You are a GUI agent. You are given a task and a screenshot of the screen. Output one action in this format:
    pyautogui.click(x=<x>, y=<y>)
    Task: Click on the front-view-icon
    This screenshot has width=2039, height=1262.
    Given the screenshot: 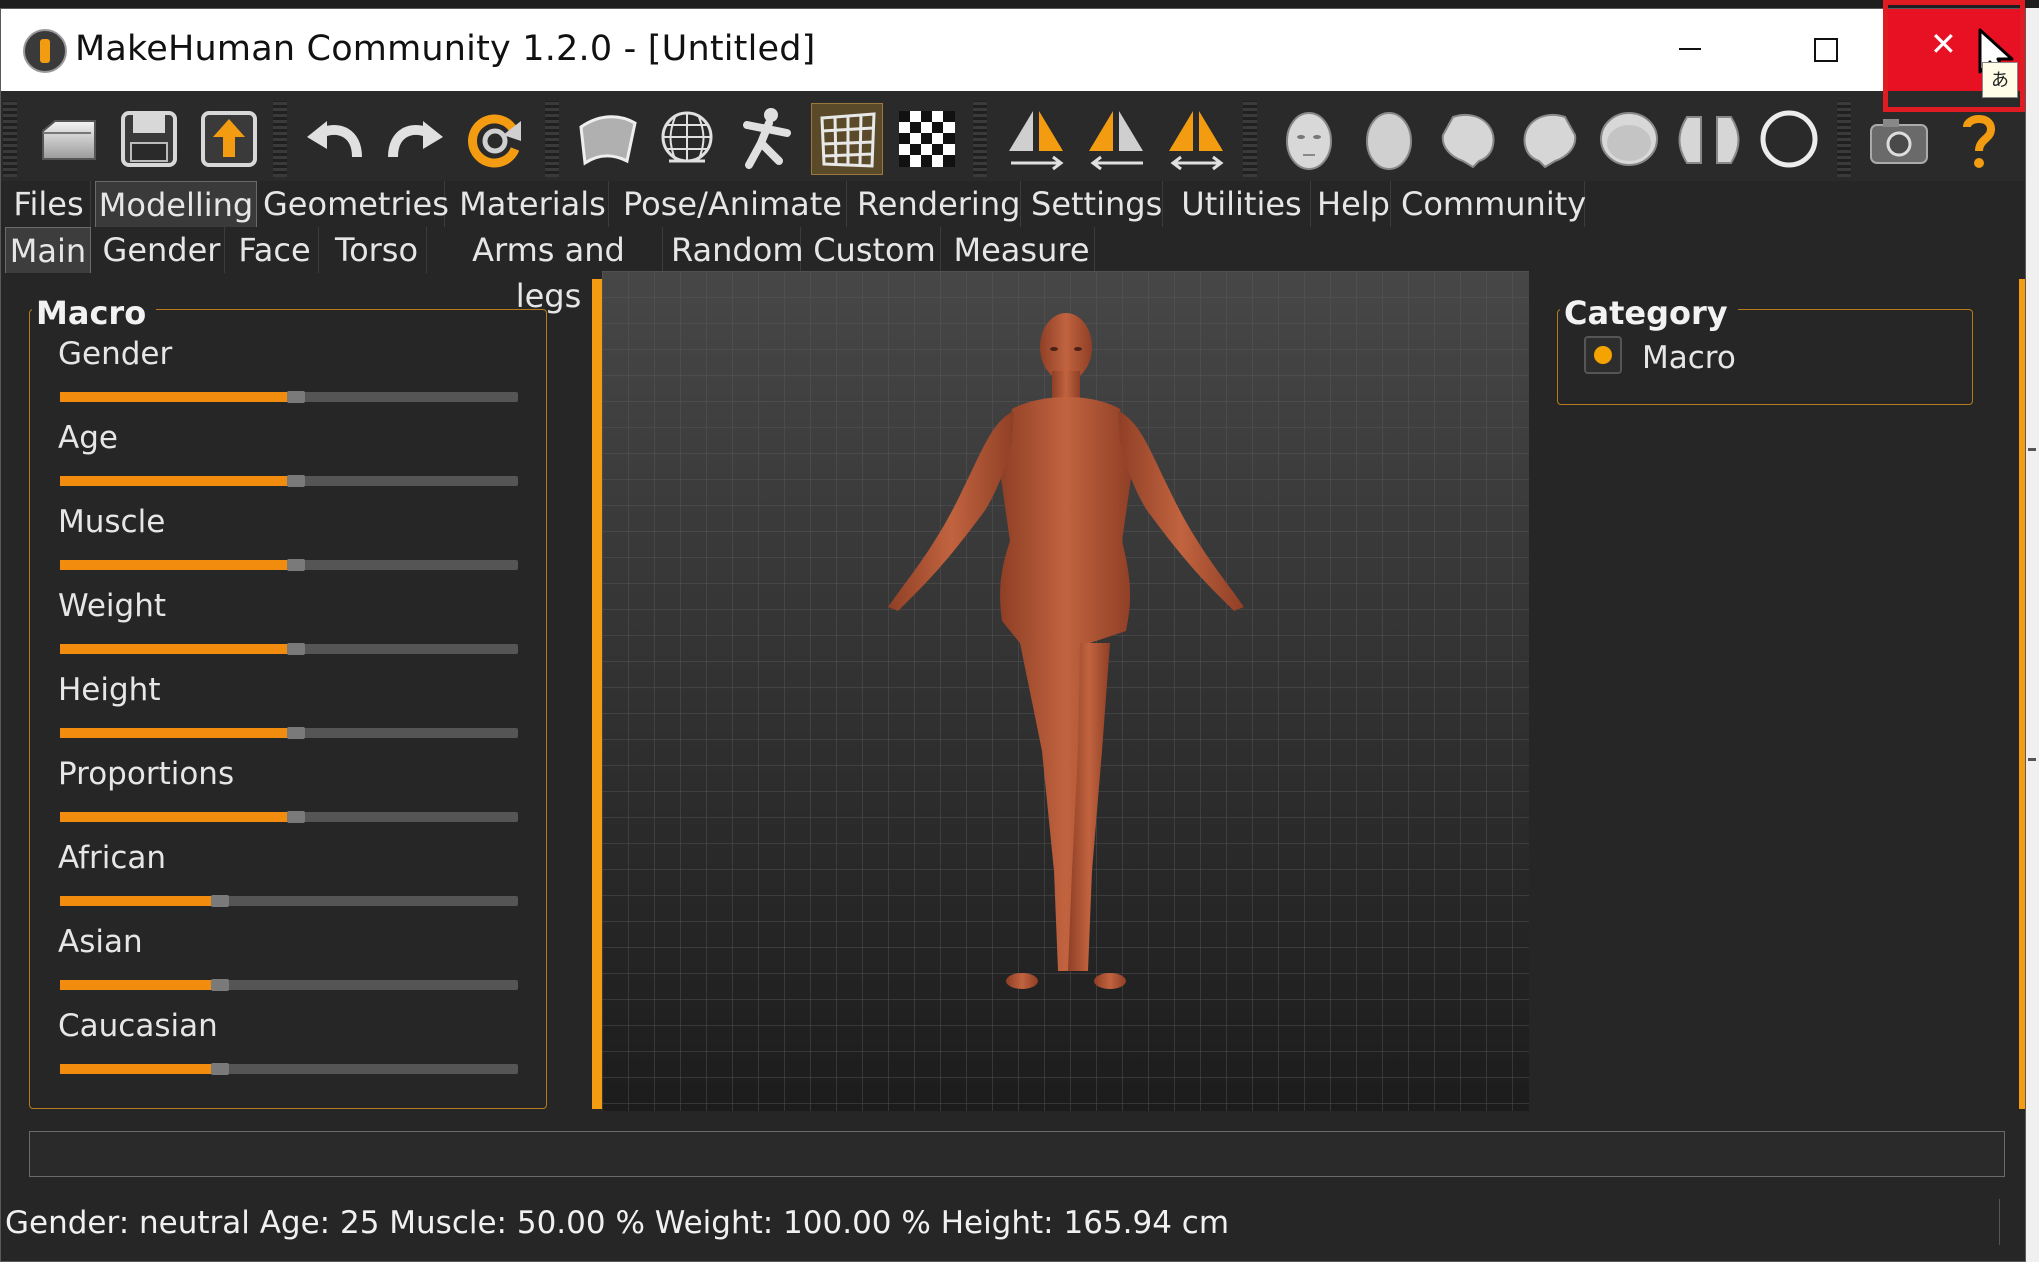 What is the action you would take?
    pyautogui.click(x=1309, y=139)
    